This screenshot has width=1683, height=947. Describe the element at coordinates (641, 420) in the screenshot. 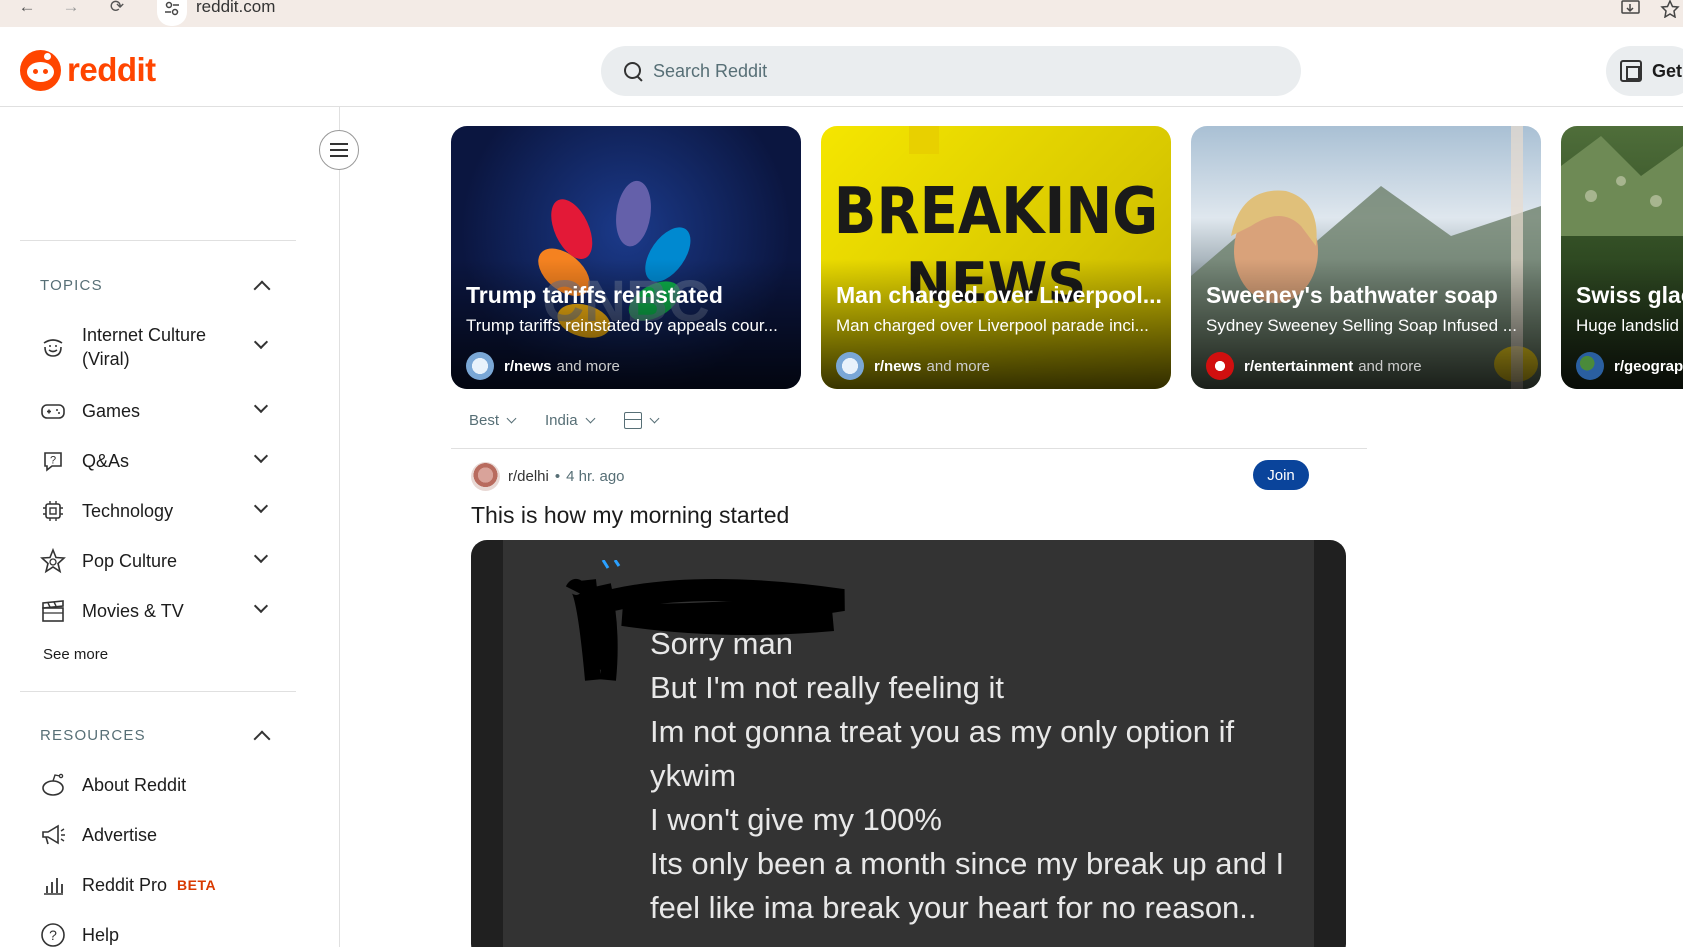

I see `view-layout-dropdown` at that location.